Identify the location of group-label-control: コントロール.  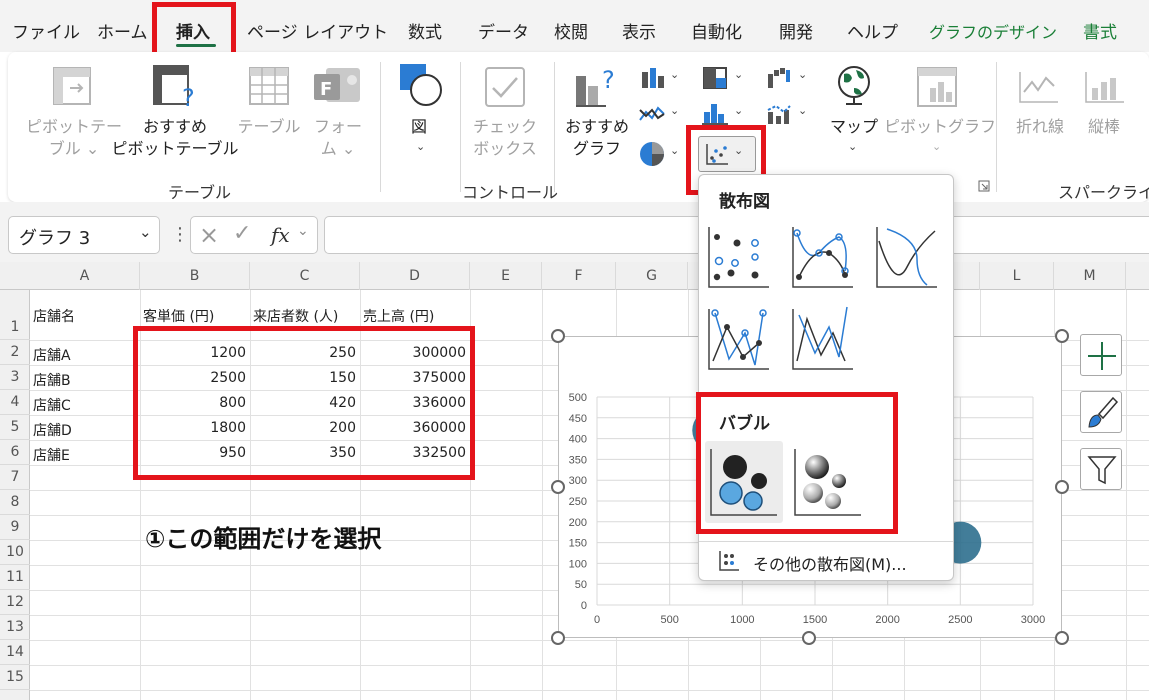
(510, 192).